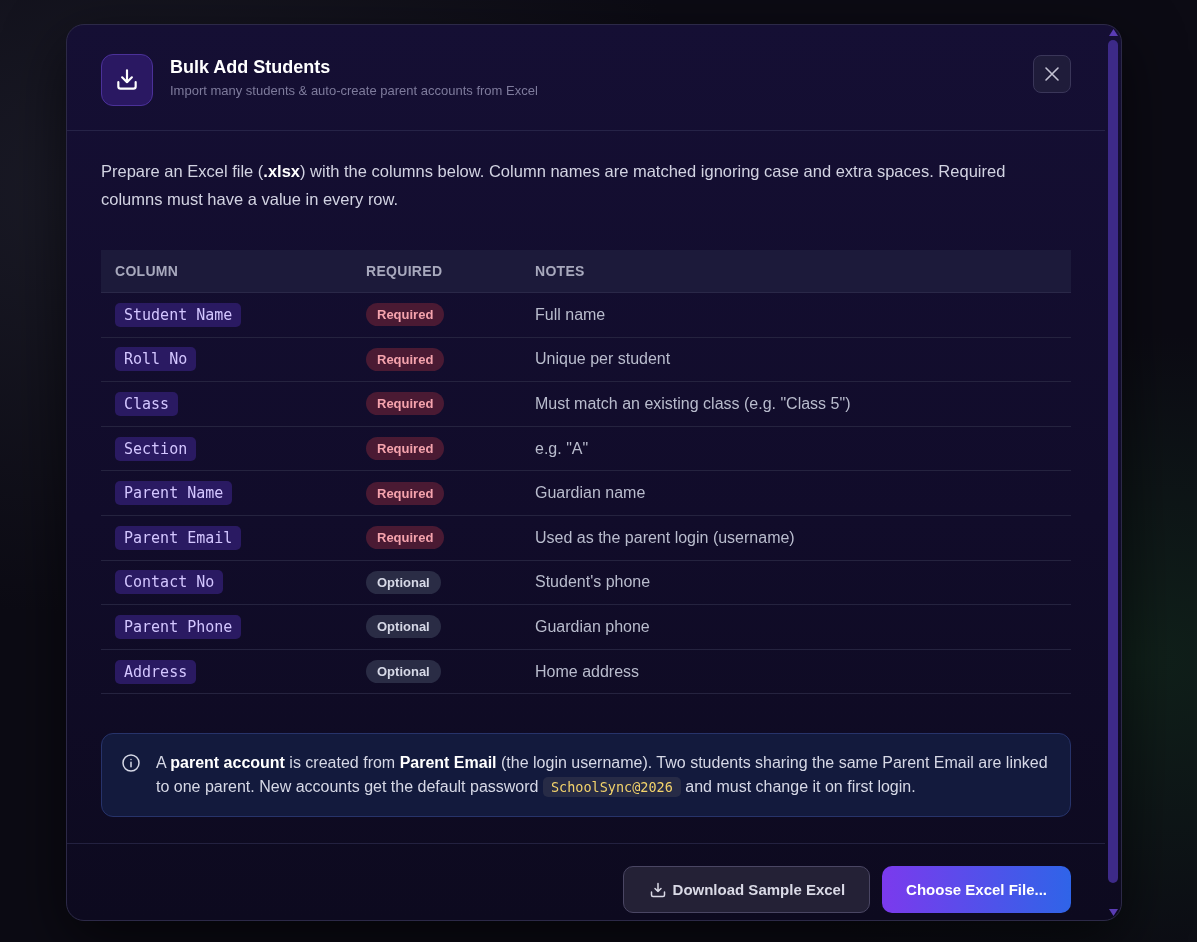  What do you see at coordinates (1113, 912) in the screenshot?
I see `scroll-down-icon` at bounding box center [1113, 912].